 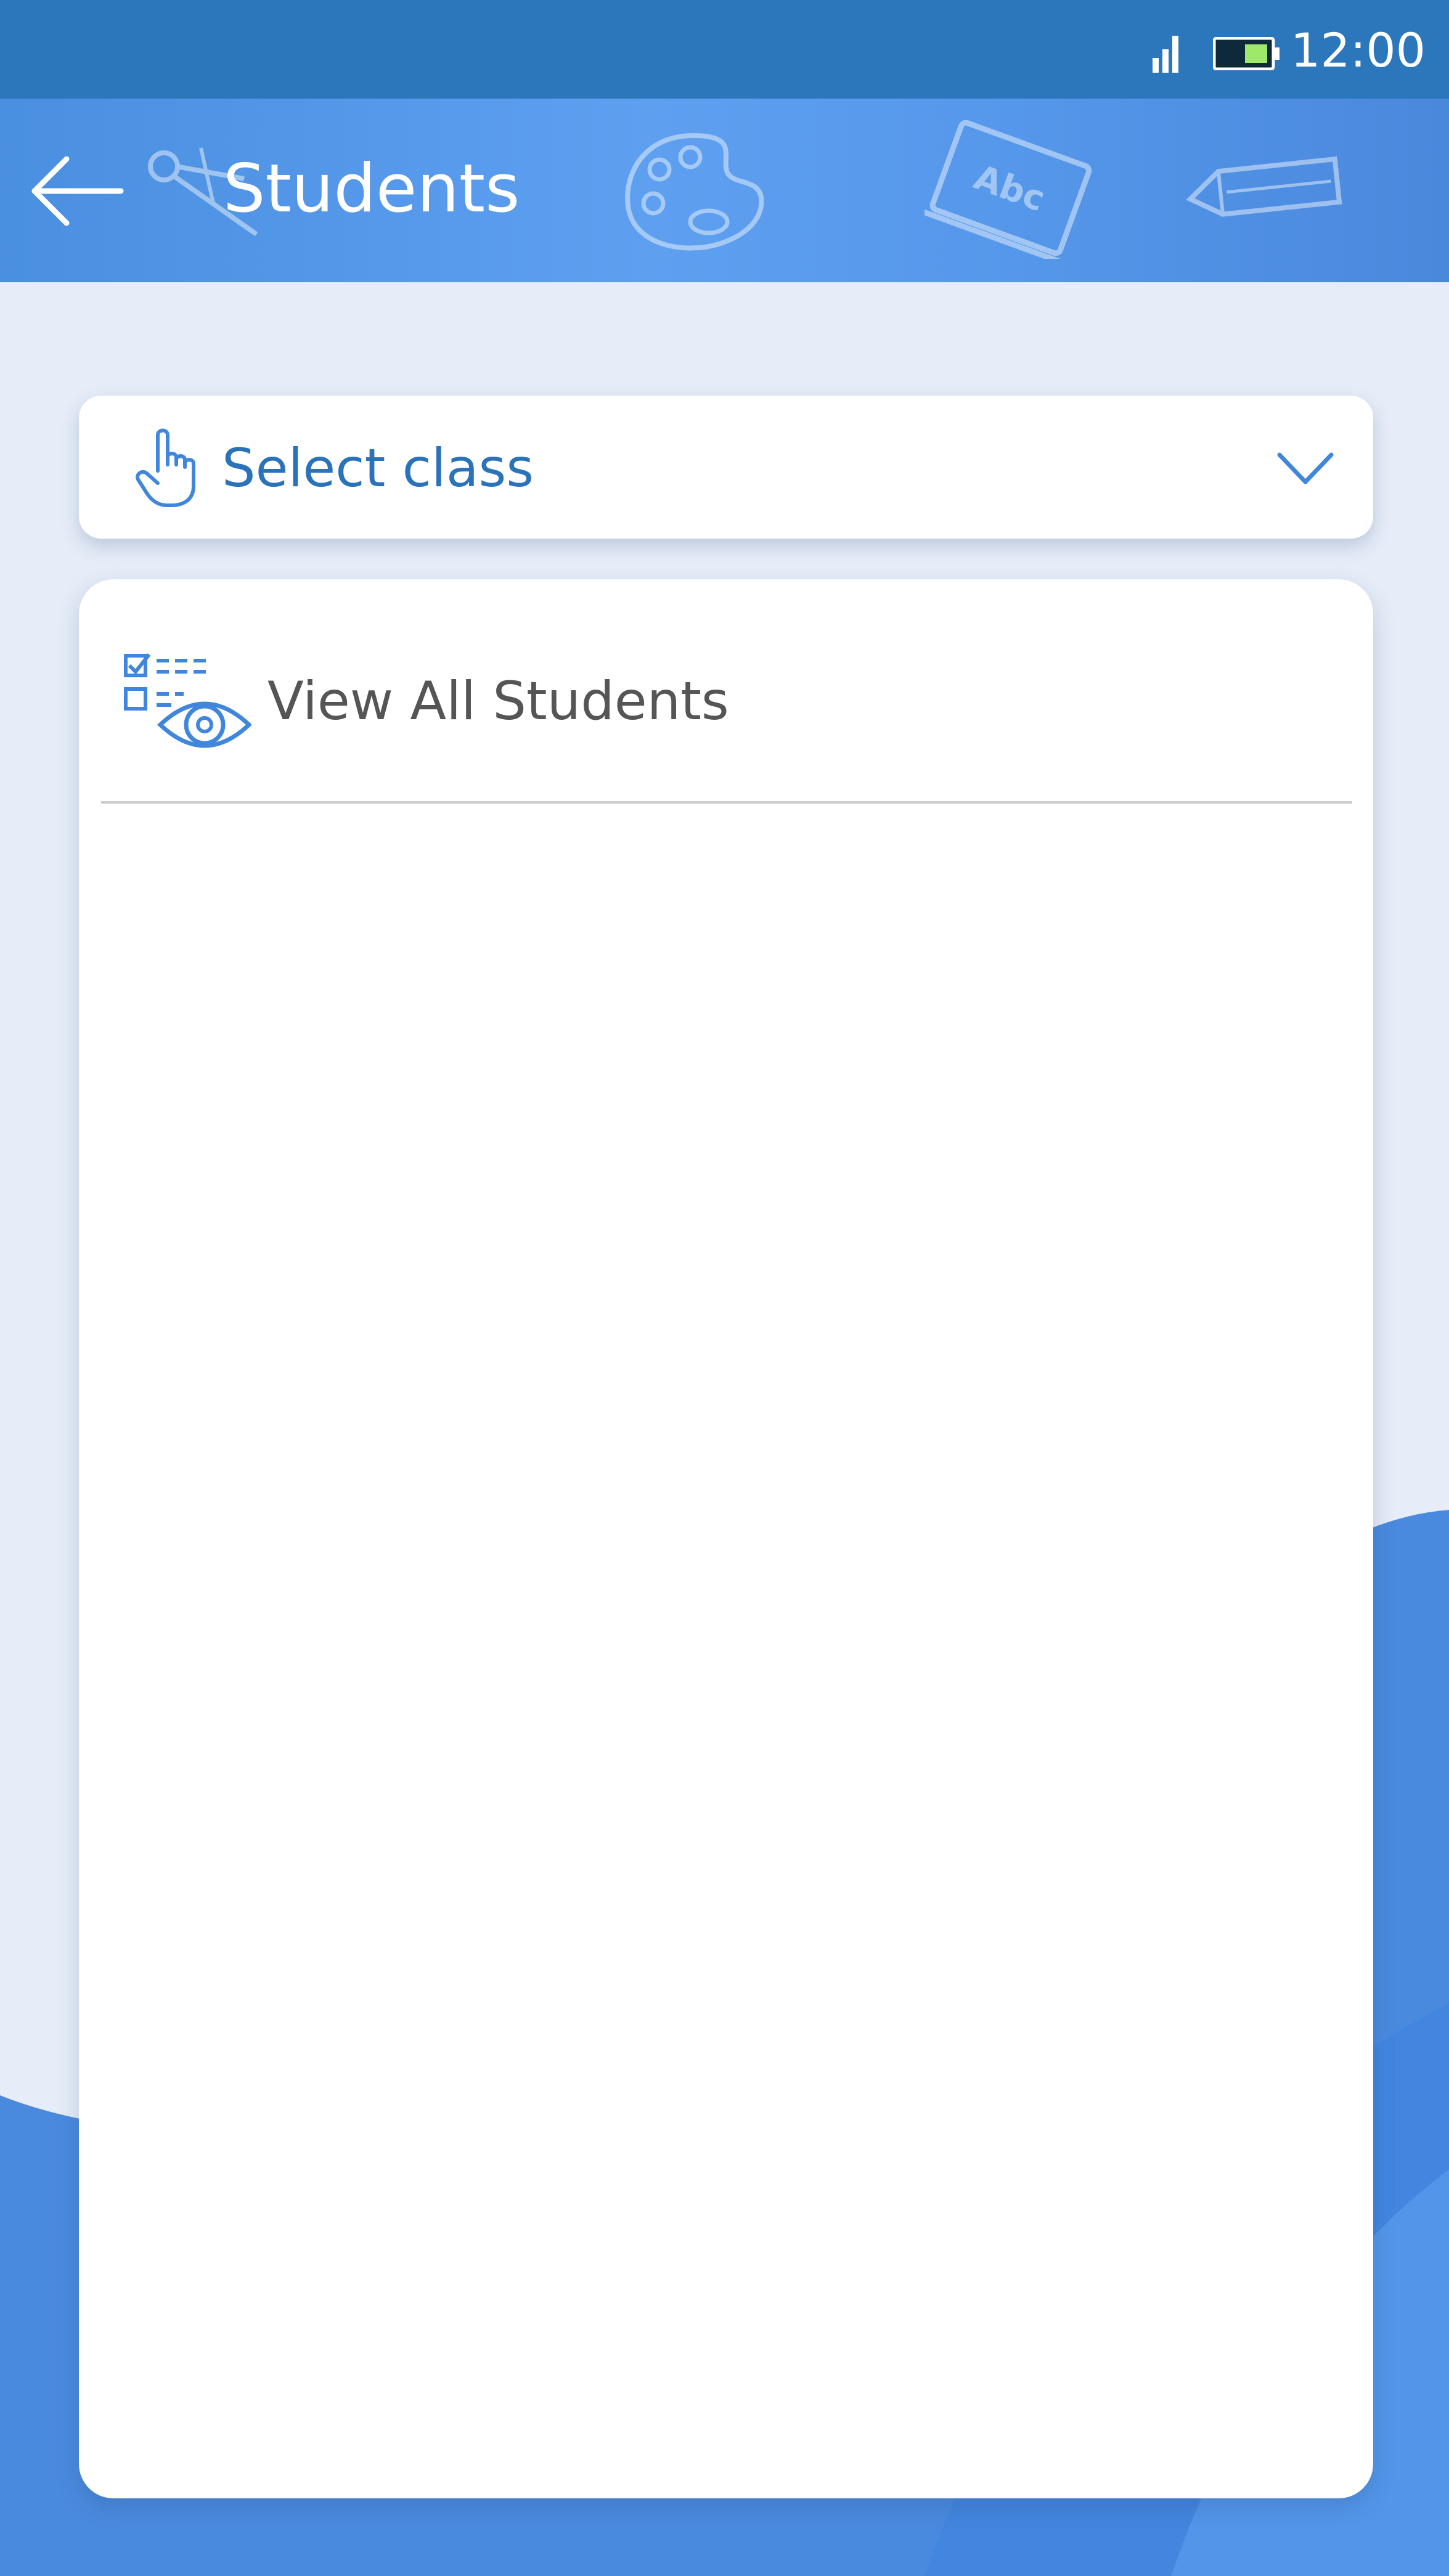 What do you see at coordinates (1246, 53) in the screenshot?
I see `battery-icon` at bounding box center [1246, 53].